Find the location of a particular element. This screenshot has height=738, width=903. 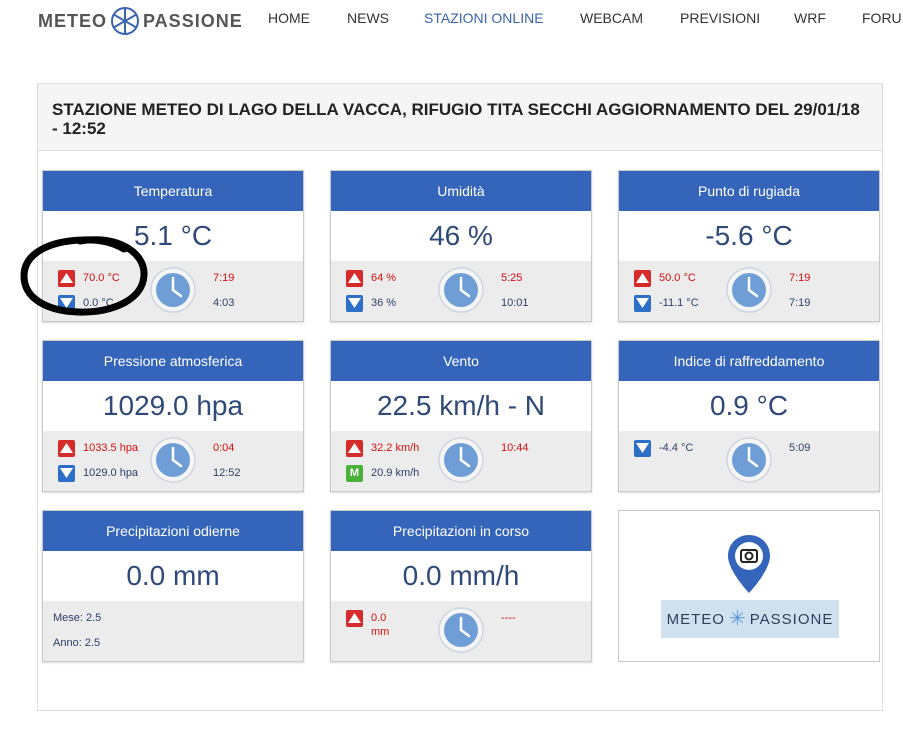

nav-home: HOME is located at coordinates (289, 18).